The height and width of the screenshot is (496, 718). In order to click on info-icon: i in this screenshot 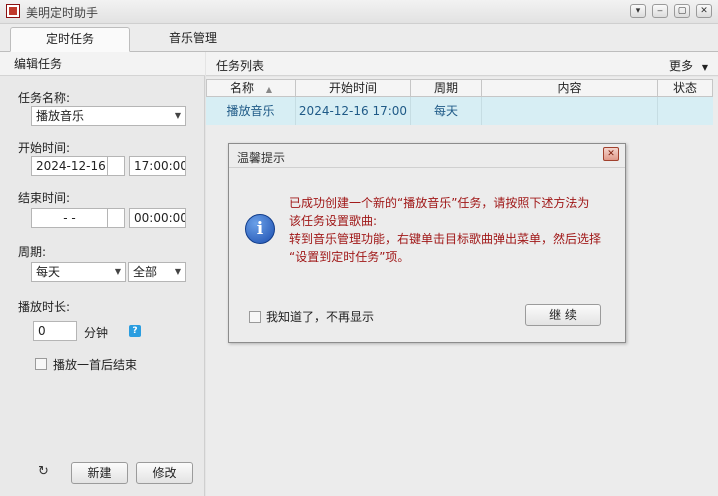, I will do `click(260, 229)`.